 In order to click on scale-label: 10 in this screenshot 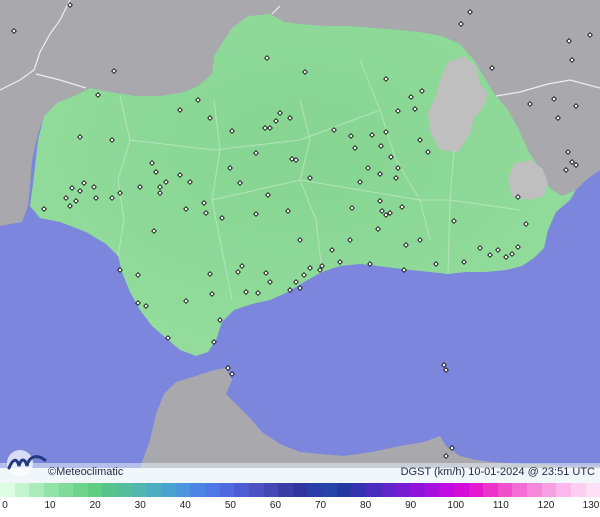, I will do `click(50, 505)`.